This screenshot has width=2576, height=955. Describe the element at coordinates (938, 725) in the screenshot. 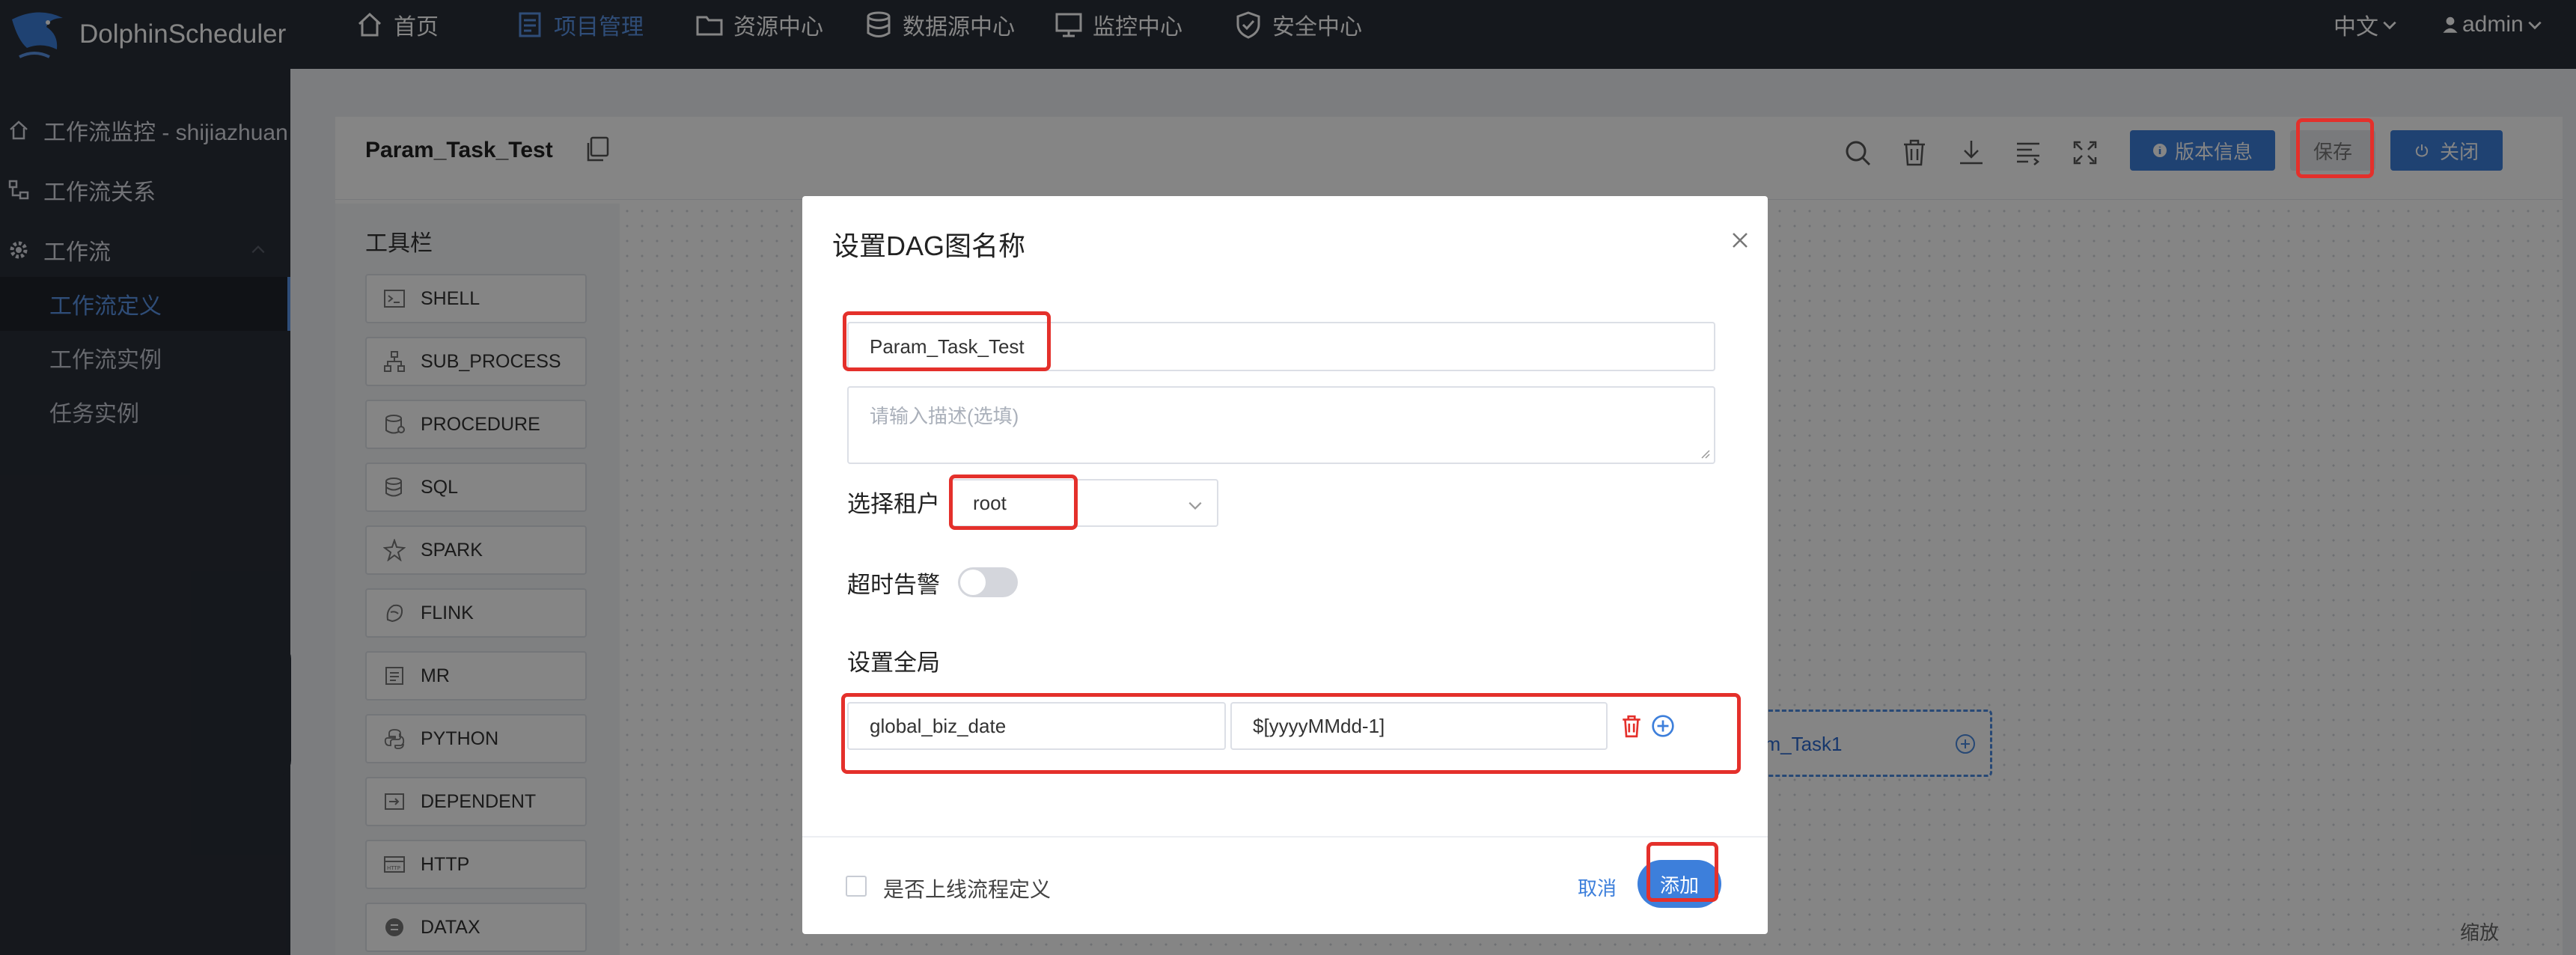

I see `global-param-key: global_biz_date` at that location.